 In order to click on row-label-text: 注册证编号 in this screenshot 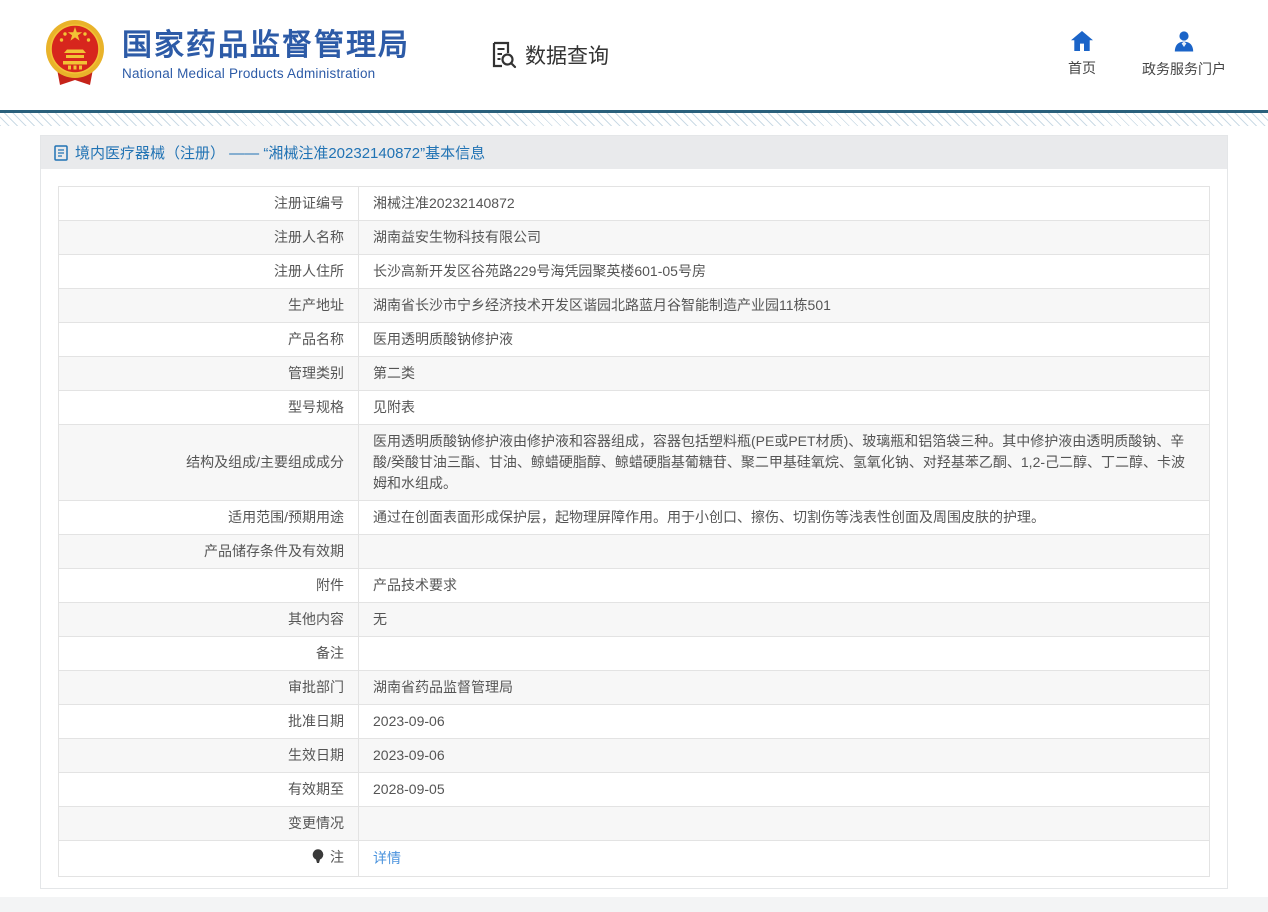, I will do `click(309, 203)`.